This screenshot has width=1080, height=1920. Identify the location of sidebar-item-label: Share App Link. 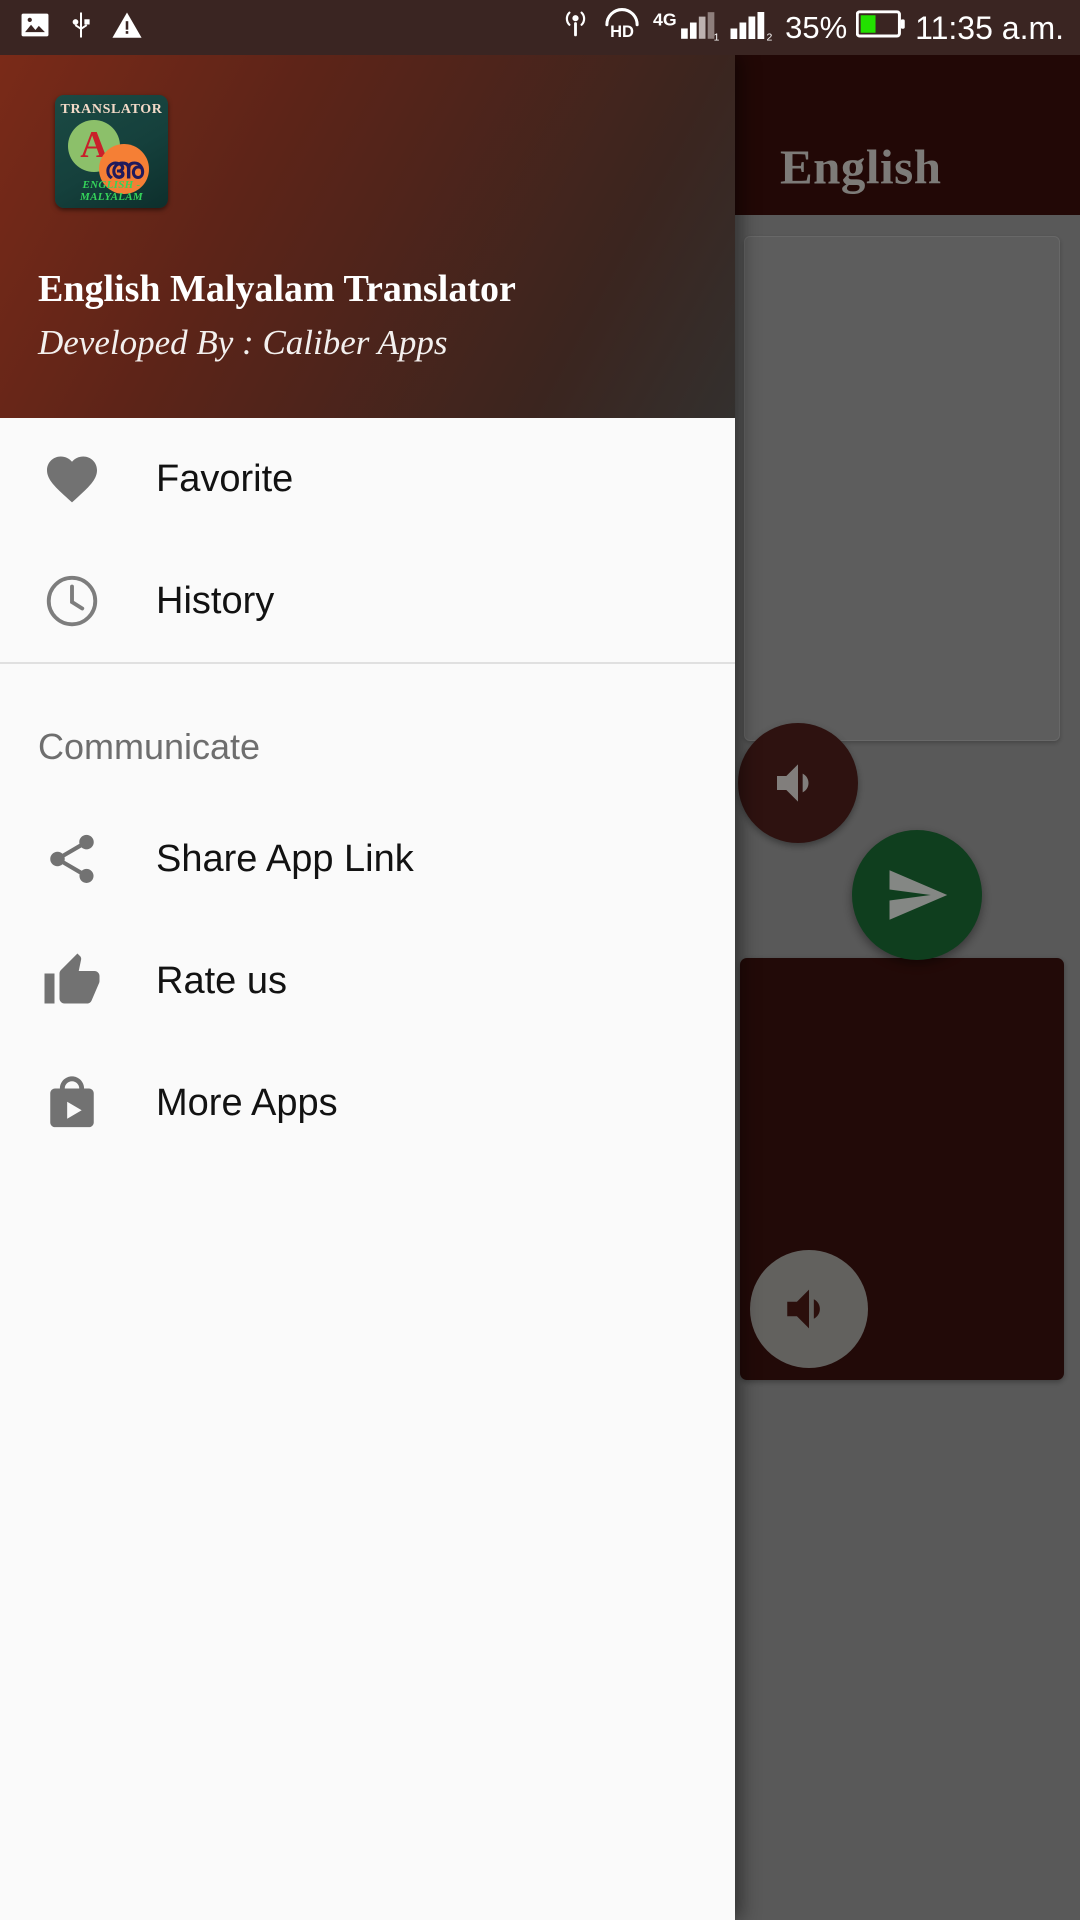
(285, 858).